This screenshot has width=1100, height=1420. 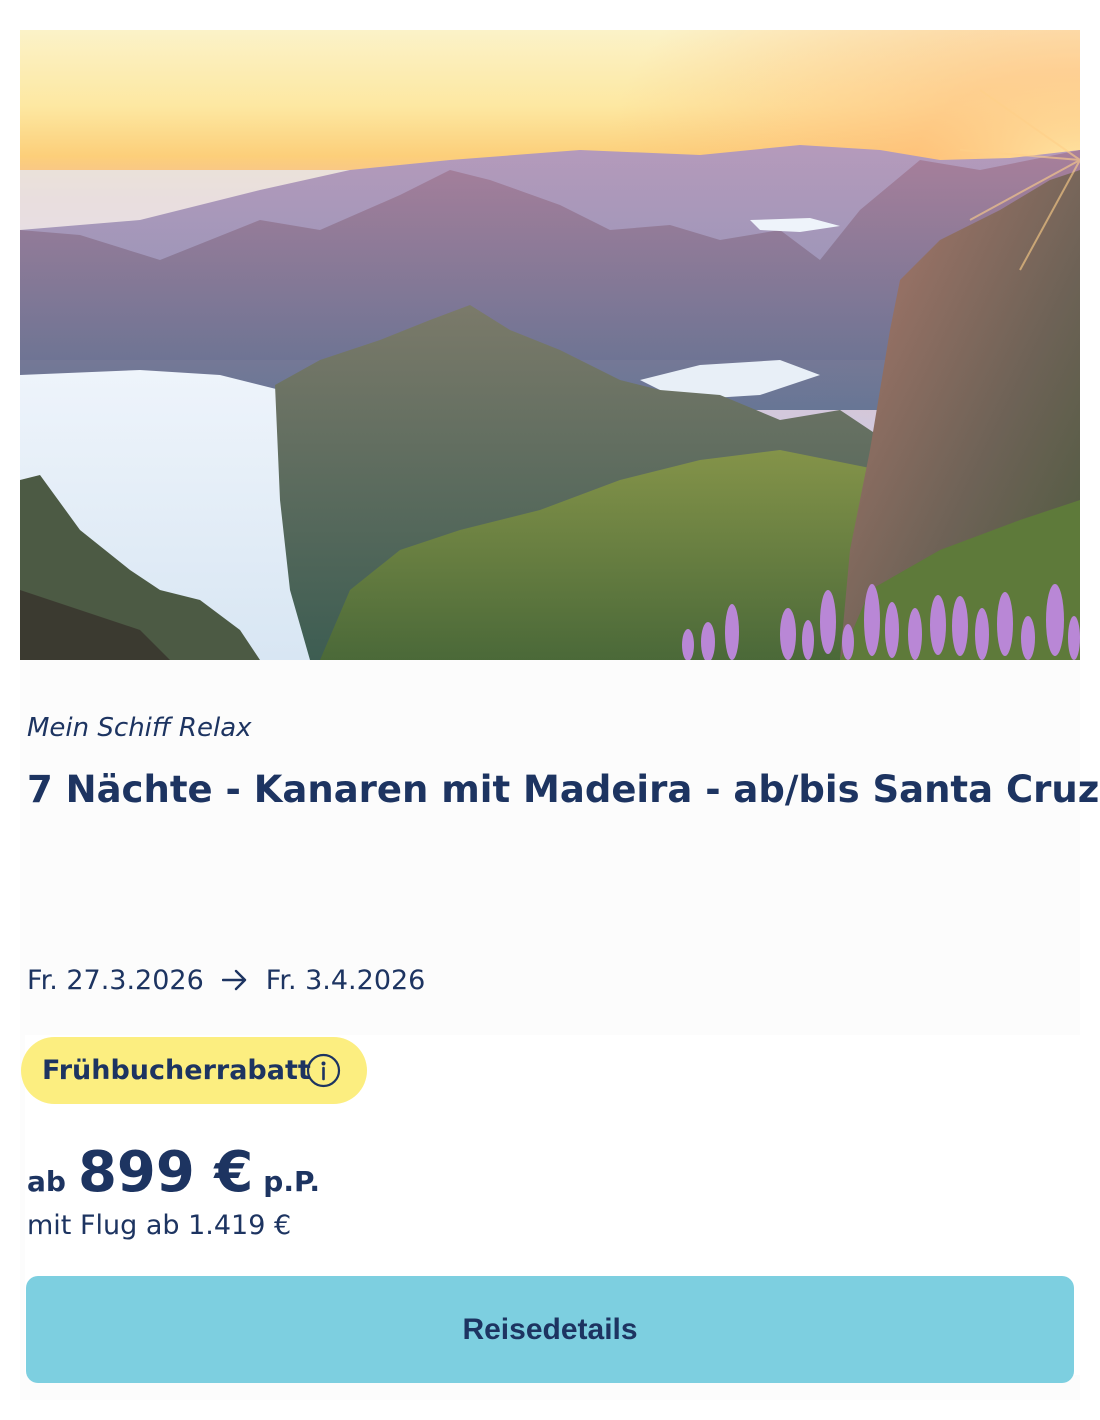 What do you see at coordinates (323, 1070) in the screenshot?
I see `info-icon` at bounding box center [323, 1070].